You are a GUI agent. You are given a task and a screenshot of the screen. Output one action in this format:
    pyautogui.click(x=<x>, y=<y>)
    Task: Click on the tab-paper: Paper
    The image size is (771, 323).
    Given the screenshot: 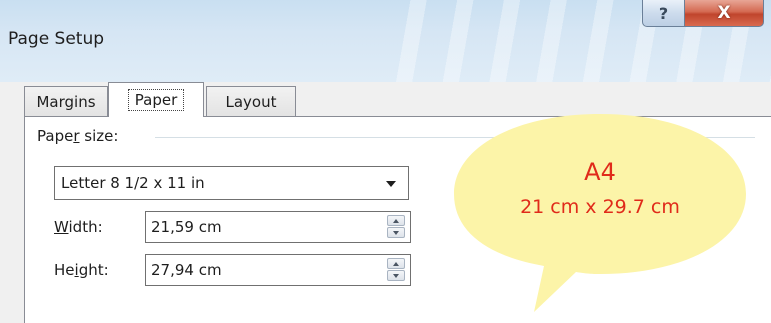 What is the action you would take?
    pyautogui.click(x=156, y=99)
    